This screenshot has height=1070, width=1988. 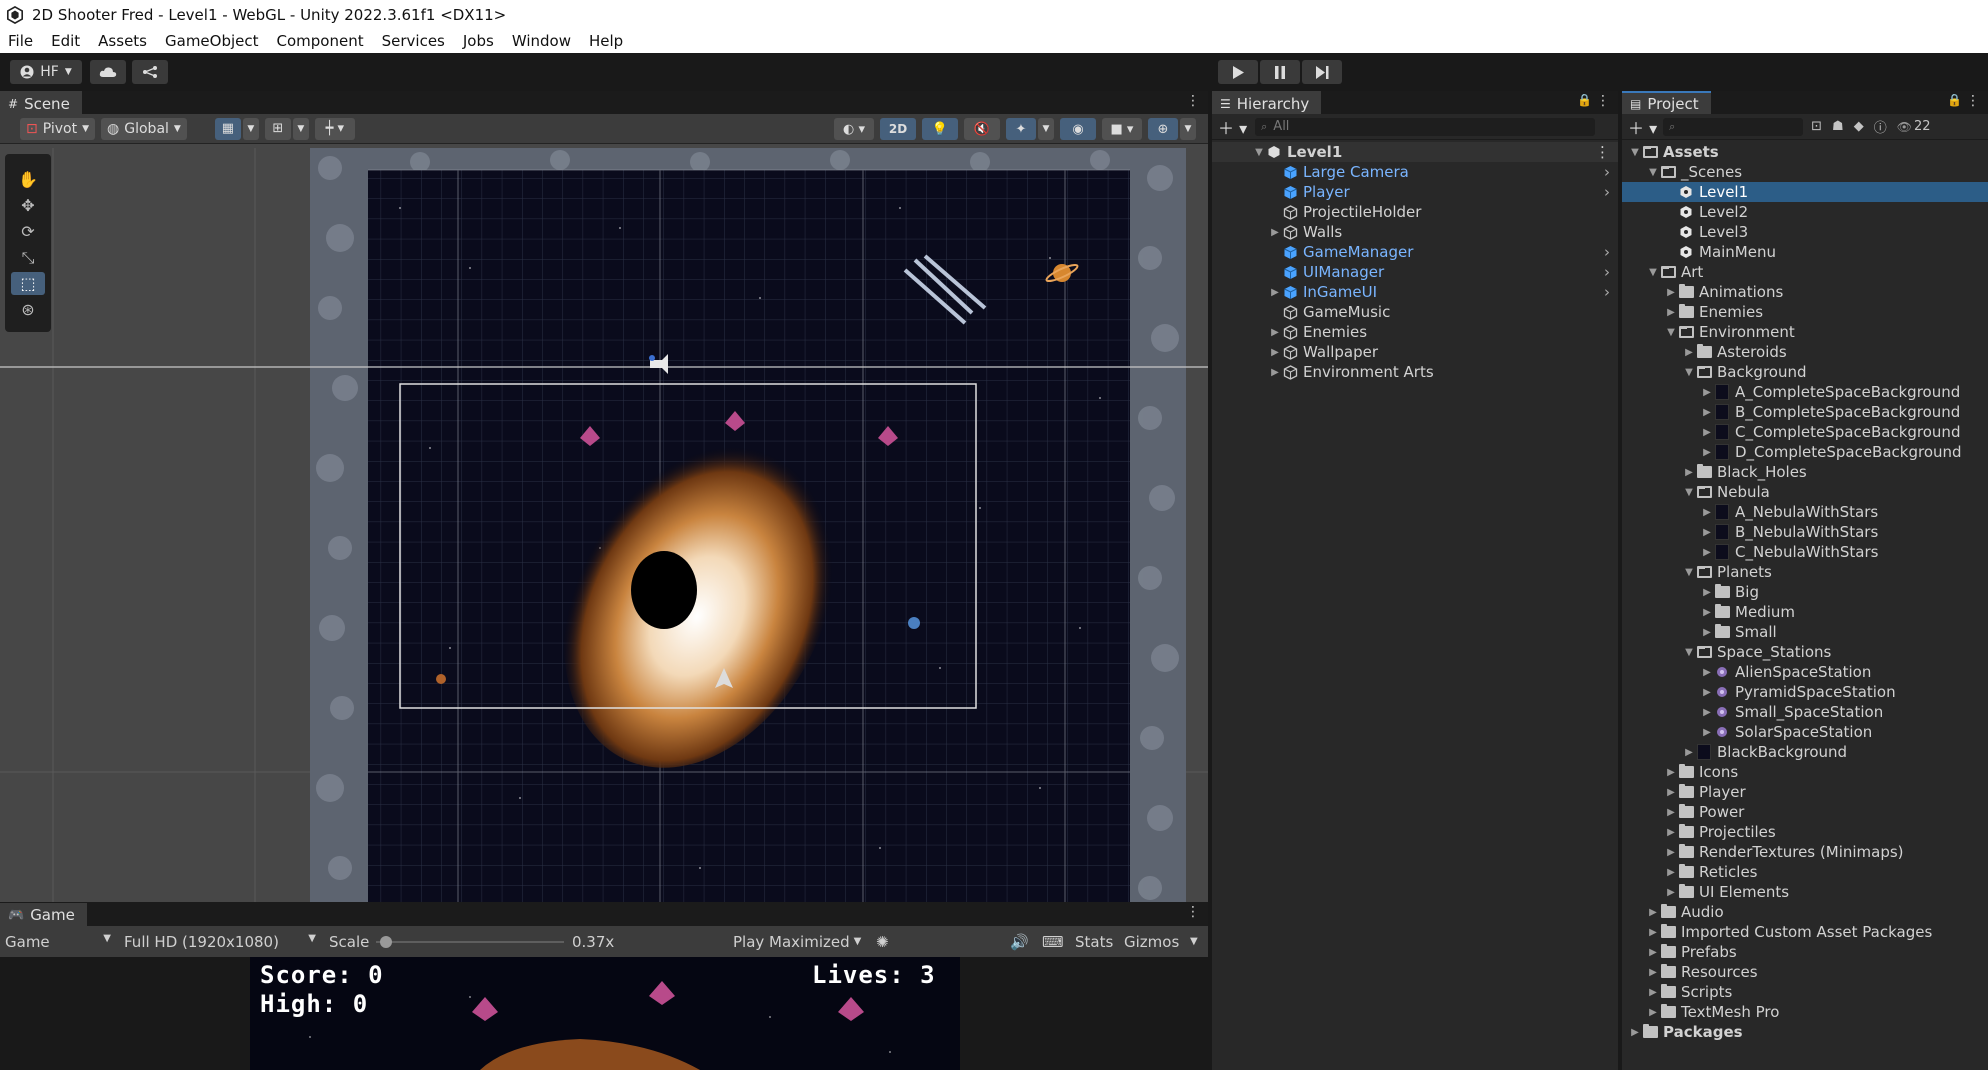 I want to click on project-tree-item: ▼ Art, so click(x=1805, y=272).